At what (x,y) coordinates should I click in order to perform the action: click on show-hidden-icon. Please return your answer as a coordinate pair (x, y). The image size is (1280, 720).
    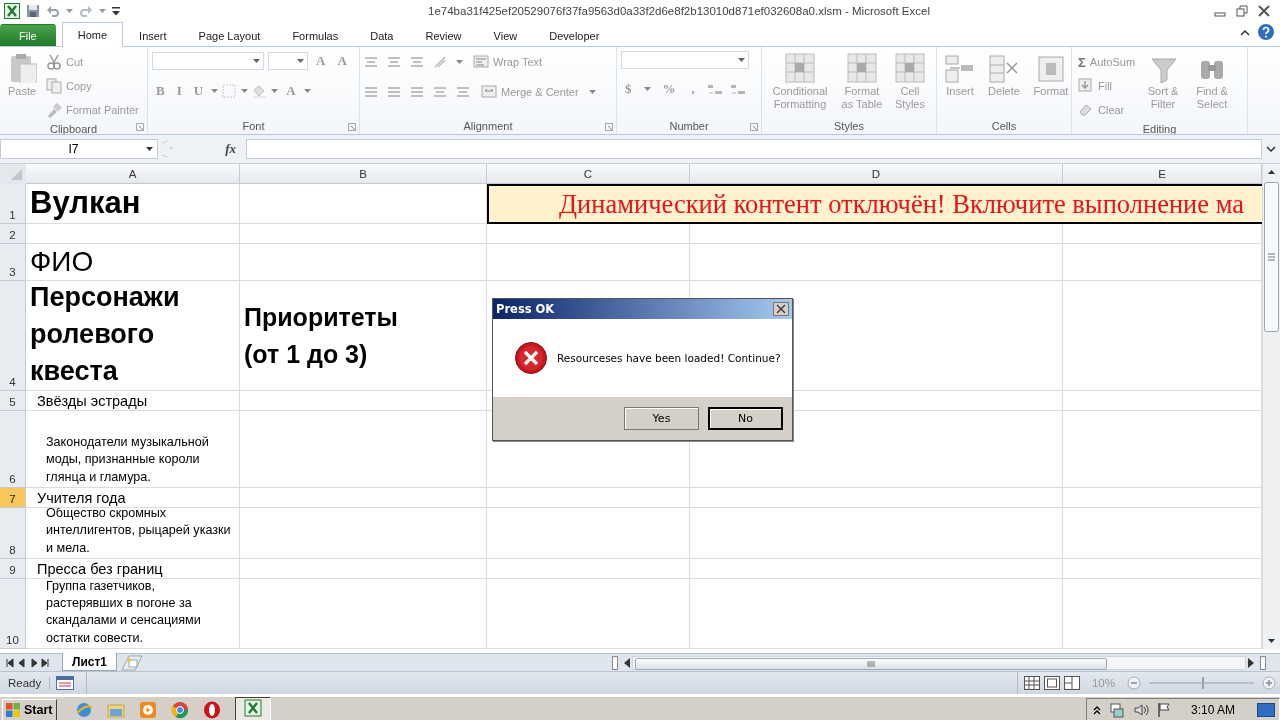
    Looking at the image, I should click on (1096, 709).